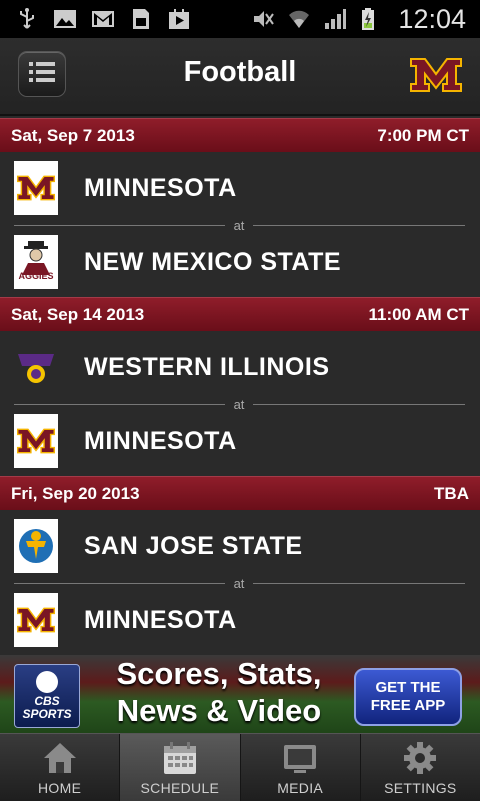 This screenshot has height=801, width=480. I want to click on san-jose-state-logo, so click(36, 546).